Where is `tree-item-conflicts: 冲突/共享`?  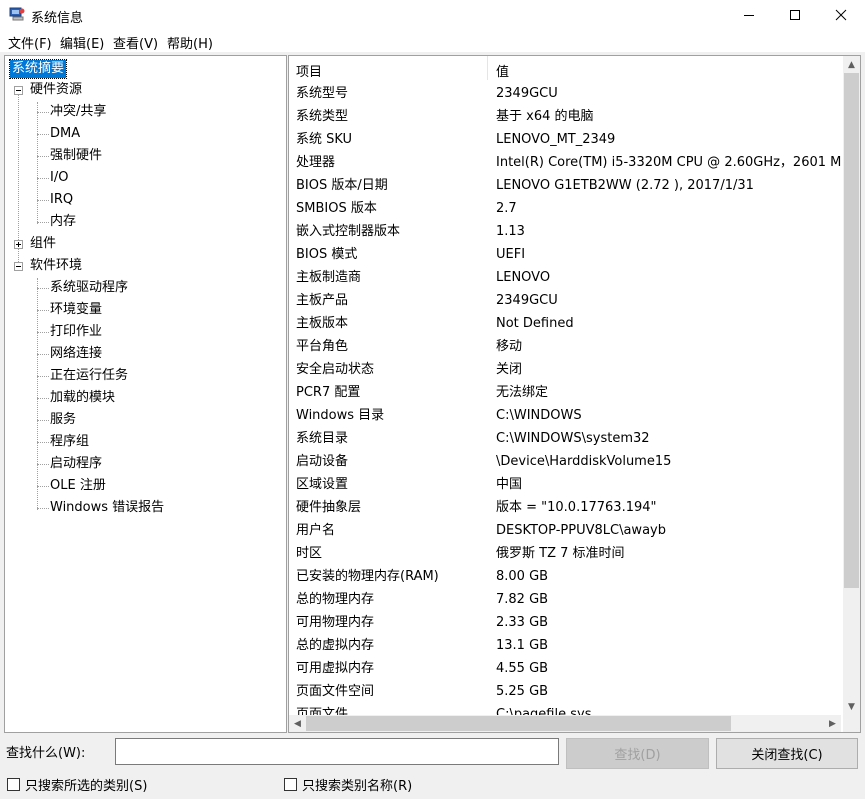 tree-item-conflicts: 冲突/共享 is located at coordinates (78, 112).